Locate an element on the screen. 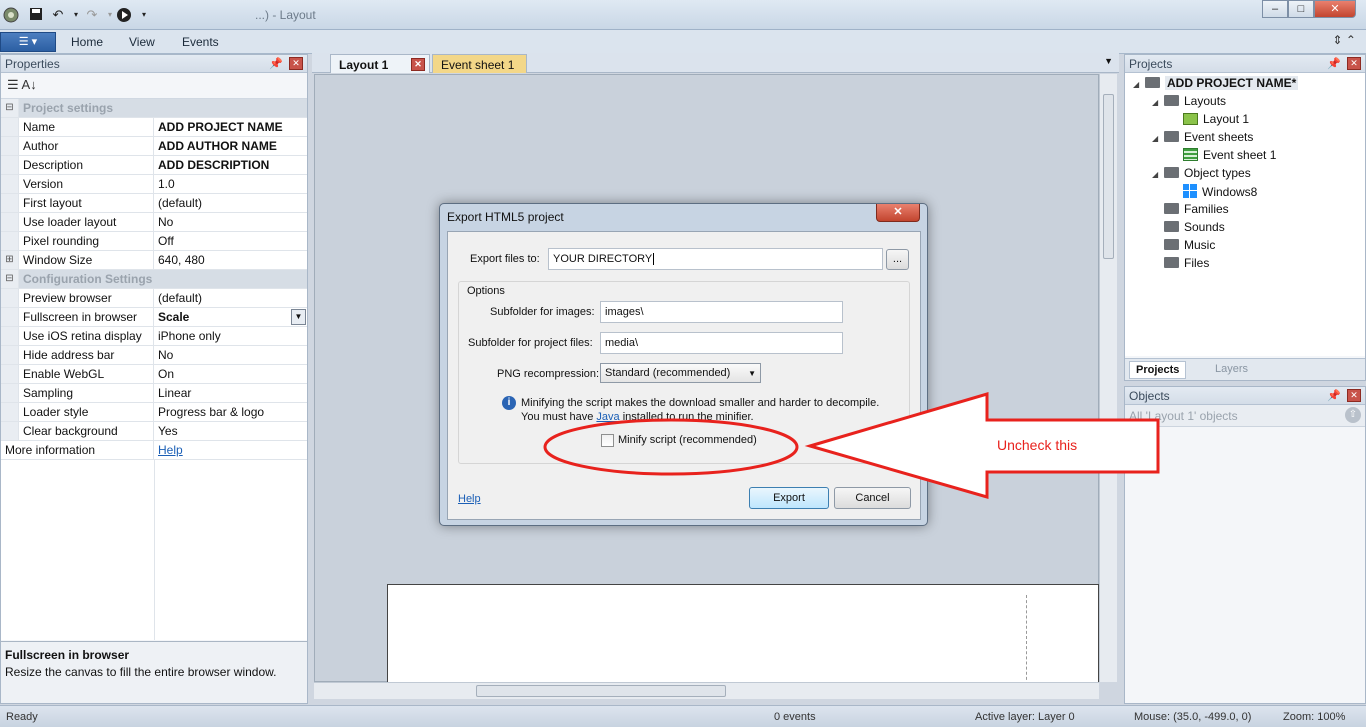 Image resolution: width=1366 pixels, height=727 pixels. minimize-button: – is located at coordinates (1275, 9).